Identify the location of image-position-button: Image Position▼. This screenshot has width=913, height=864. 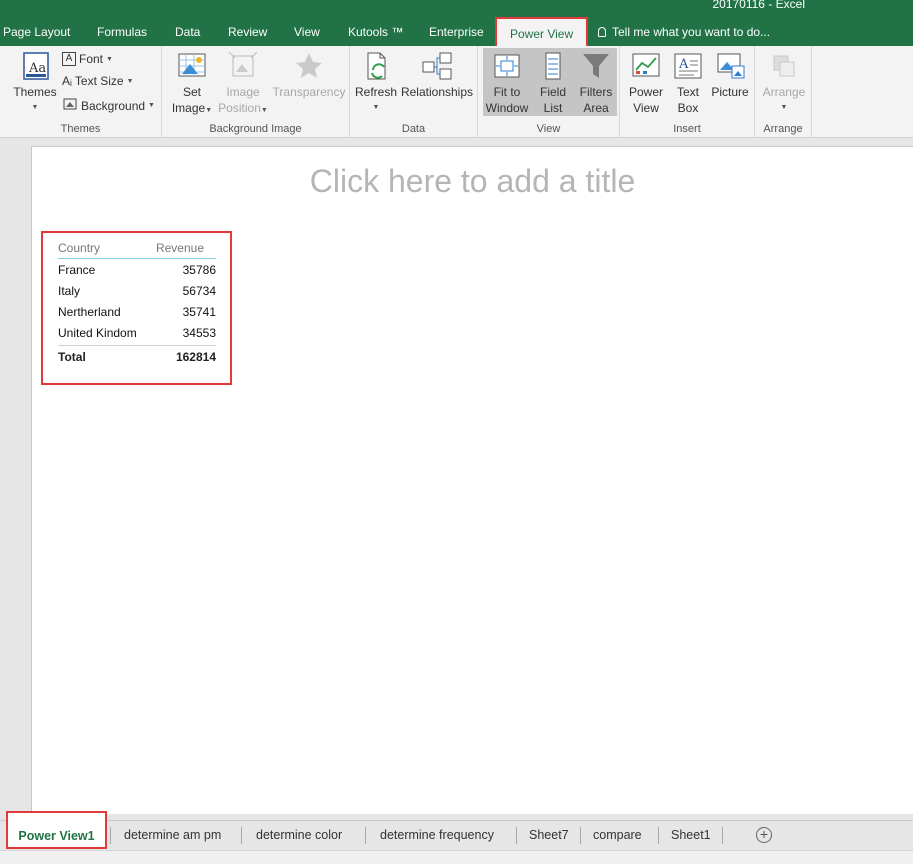
(243, 84).